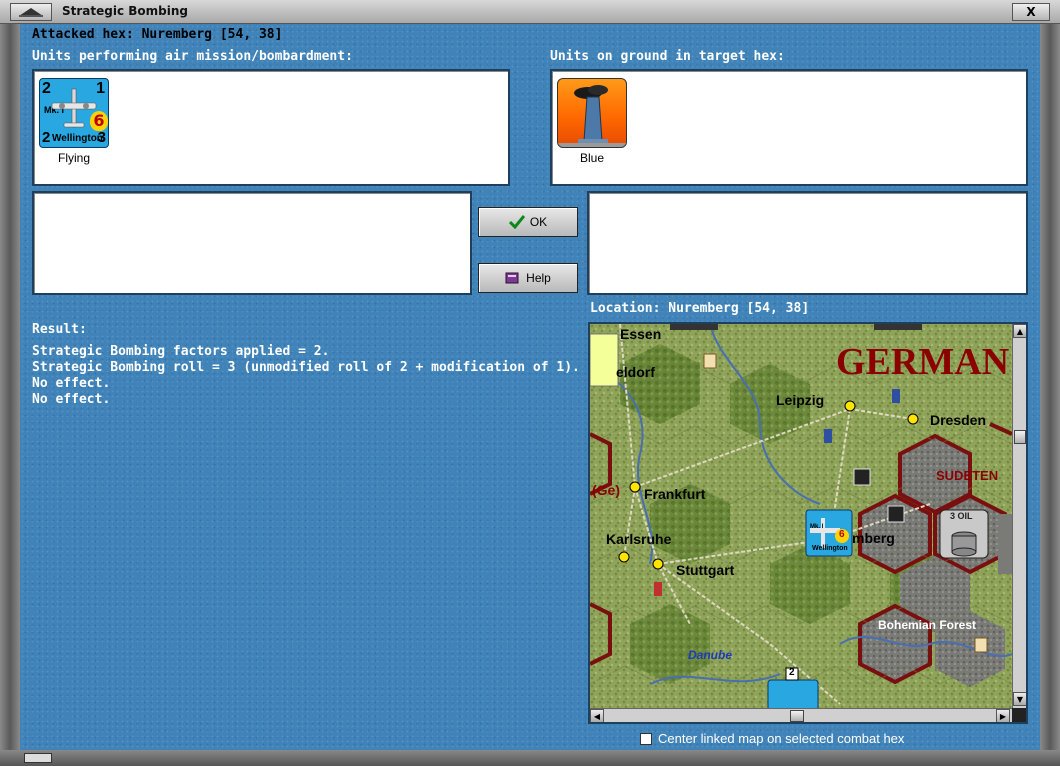 The image size is (1060, 766). What do you see at coordinates (797, 716) in the screenshot?
I see `horizontal-scroll-thumb` at bounding box center [797, 716].